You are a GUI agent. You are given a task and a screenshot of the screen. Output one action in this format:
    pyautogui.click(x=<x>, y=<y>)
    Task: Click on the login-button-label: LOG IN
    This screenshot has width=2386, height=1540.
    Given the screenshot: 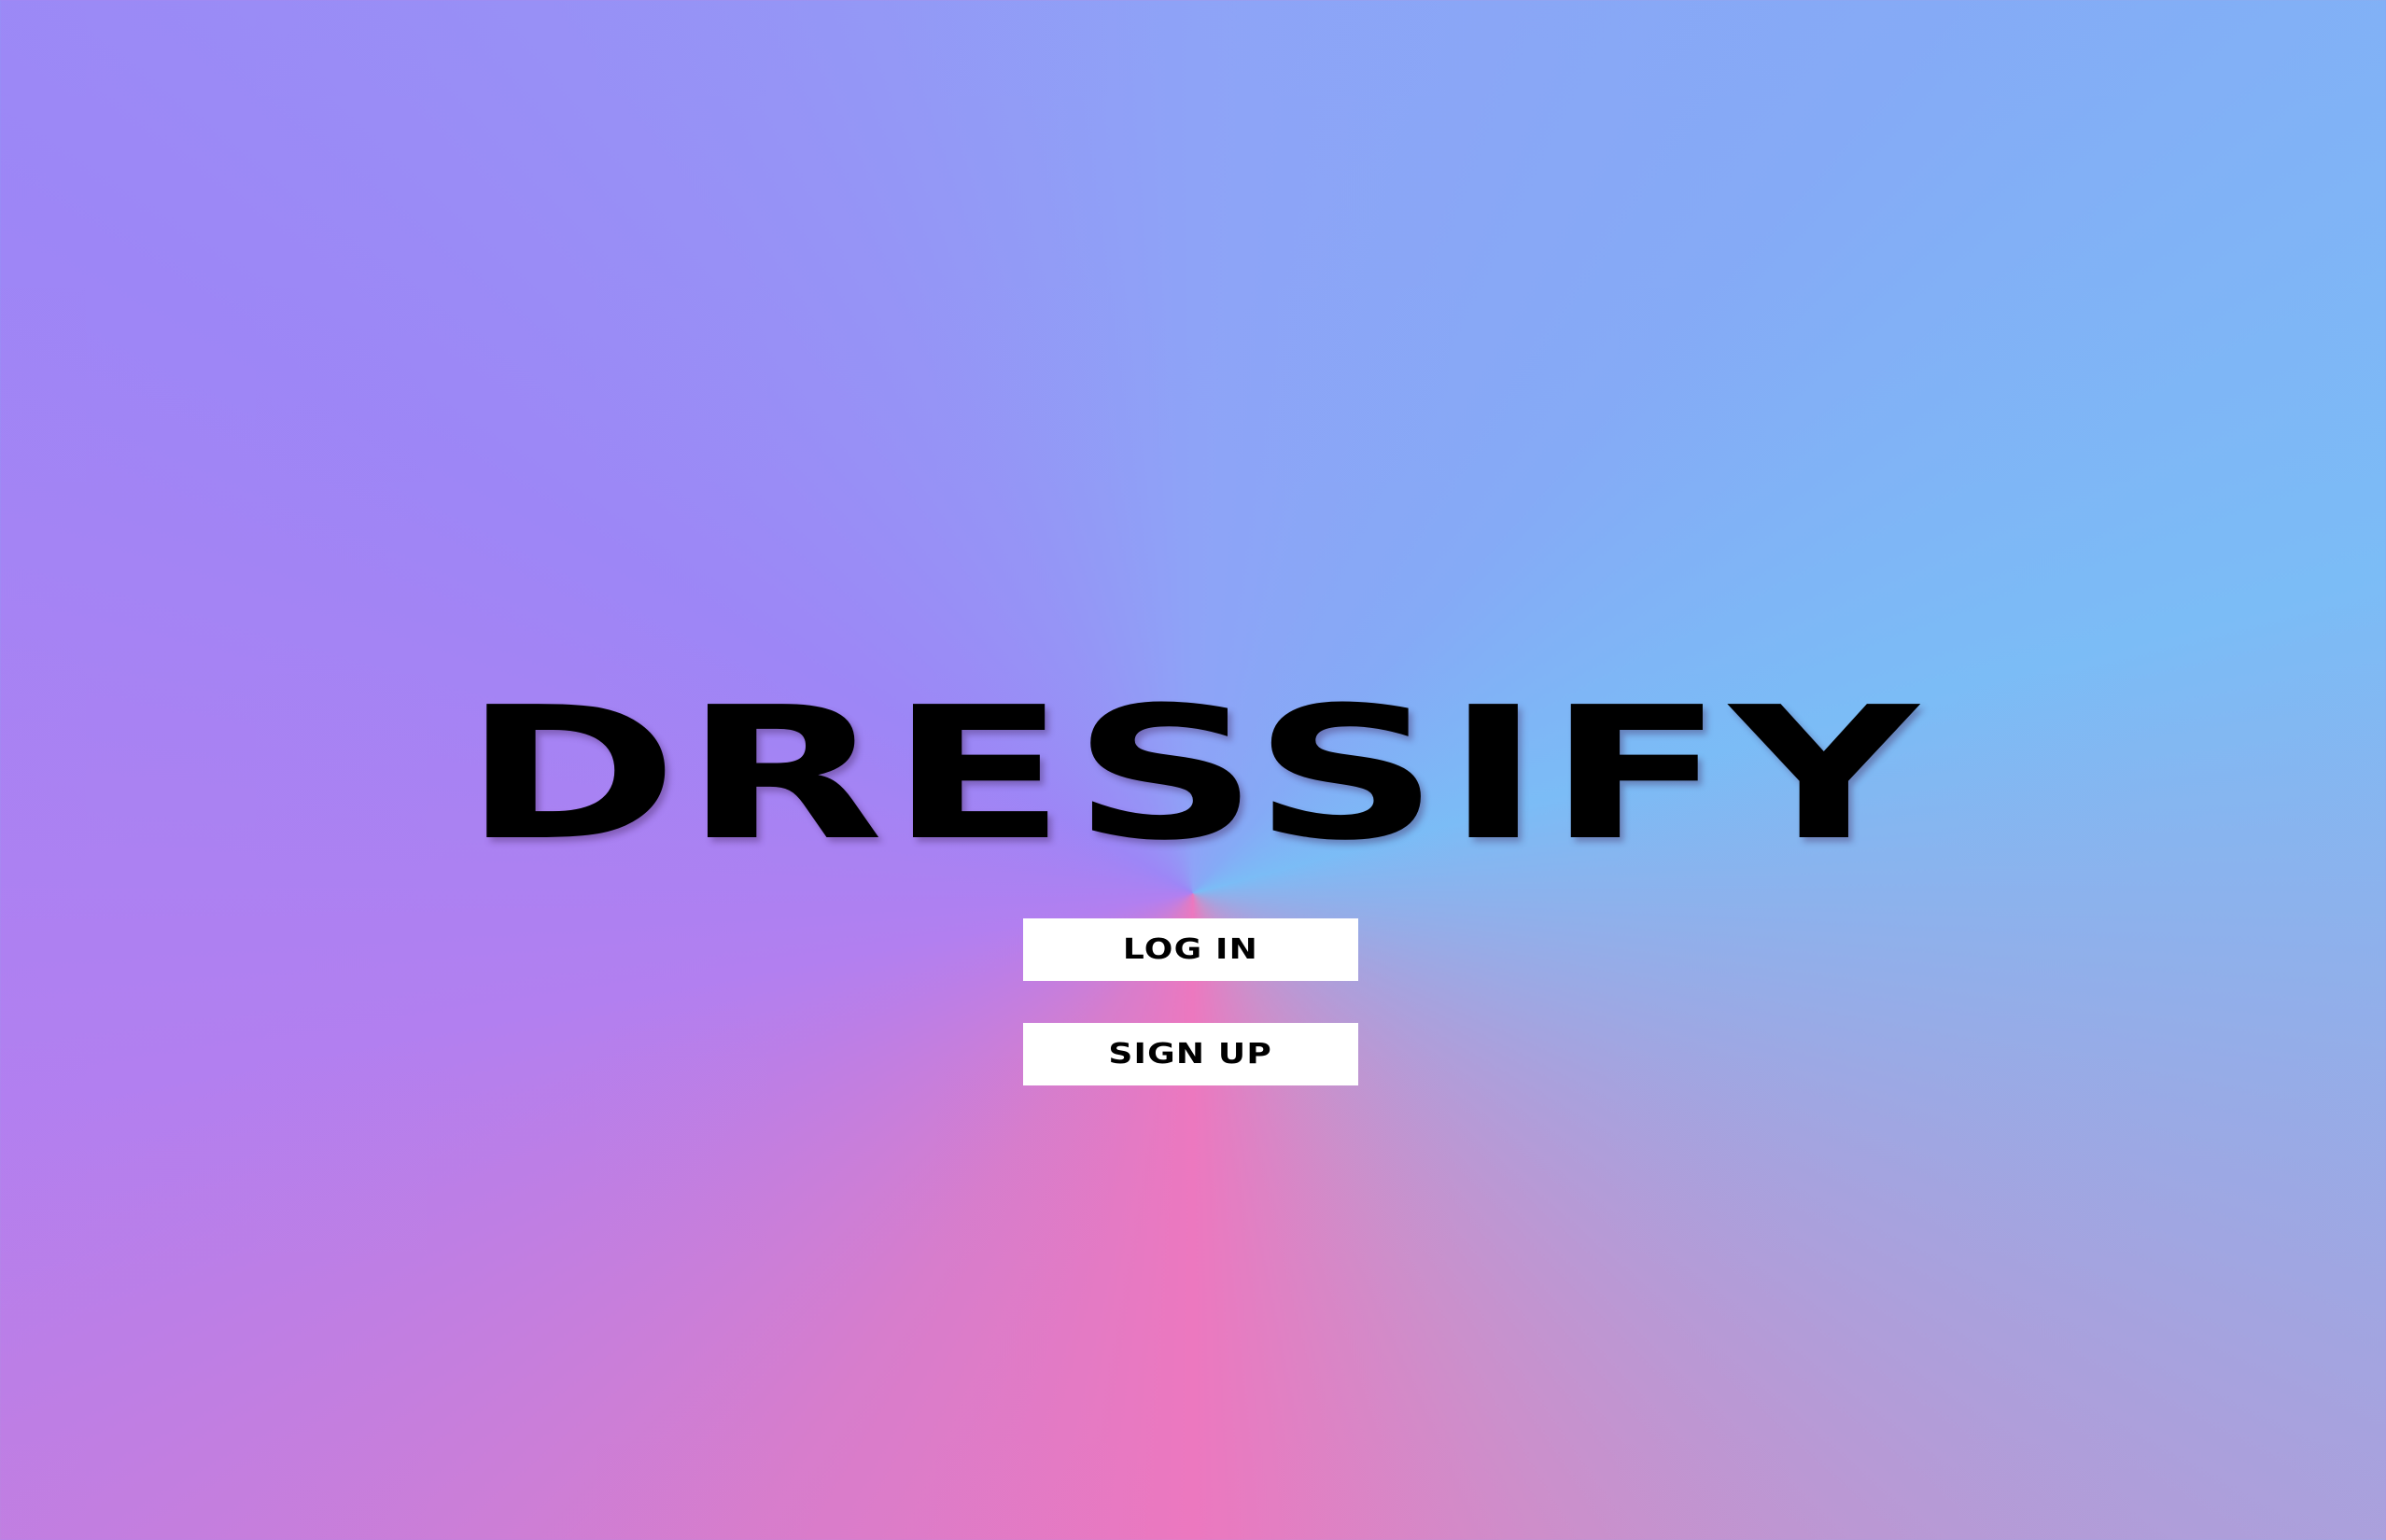 What is the action you would take?
    pyautogui.click(x=1191, y=949)
    